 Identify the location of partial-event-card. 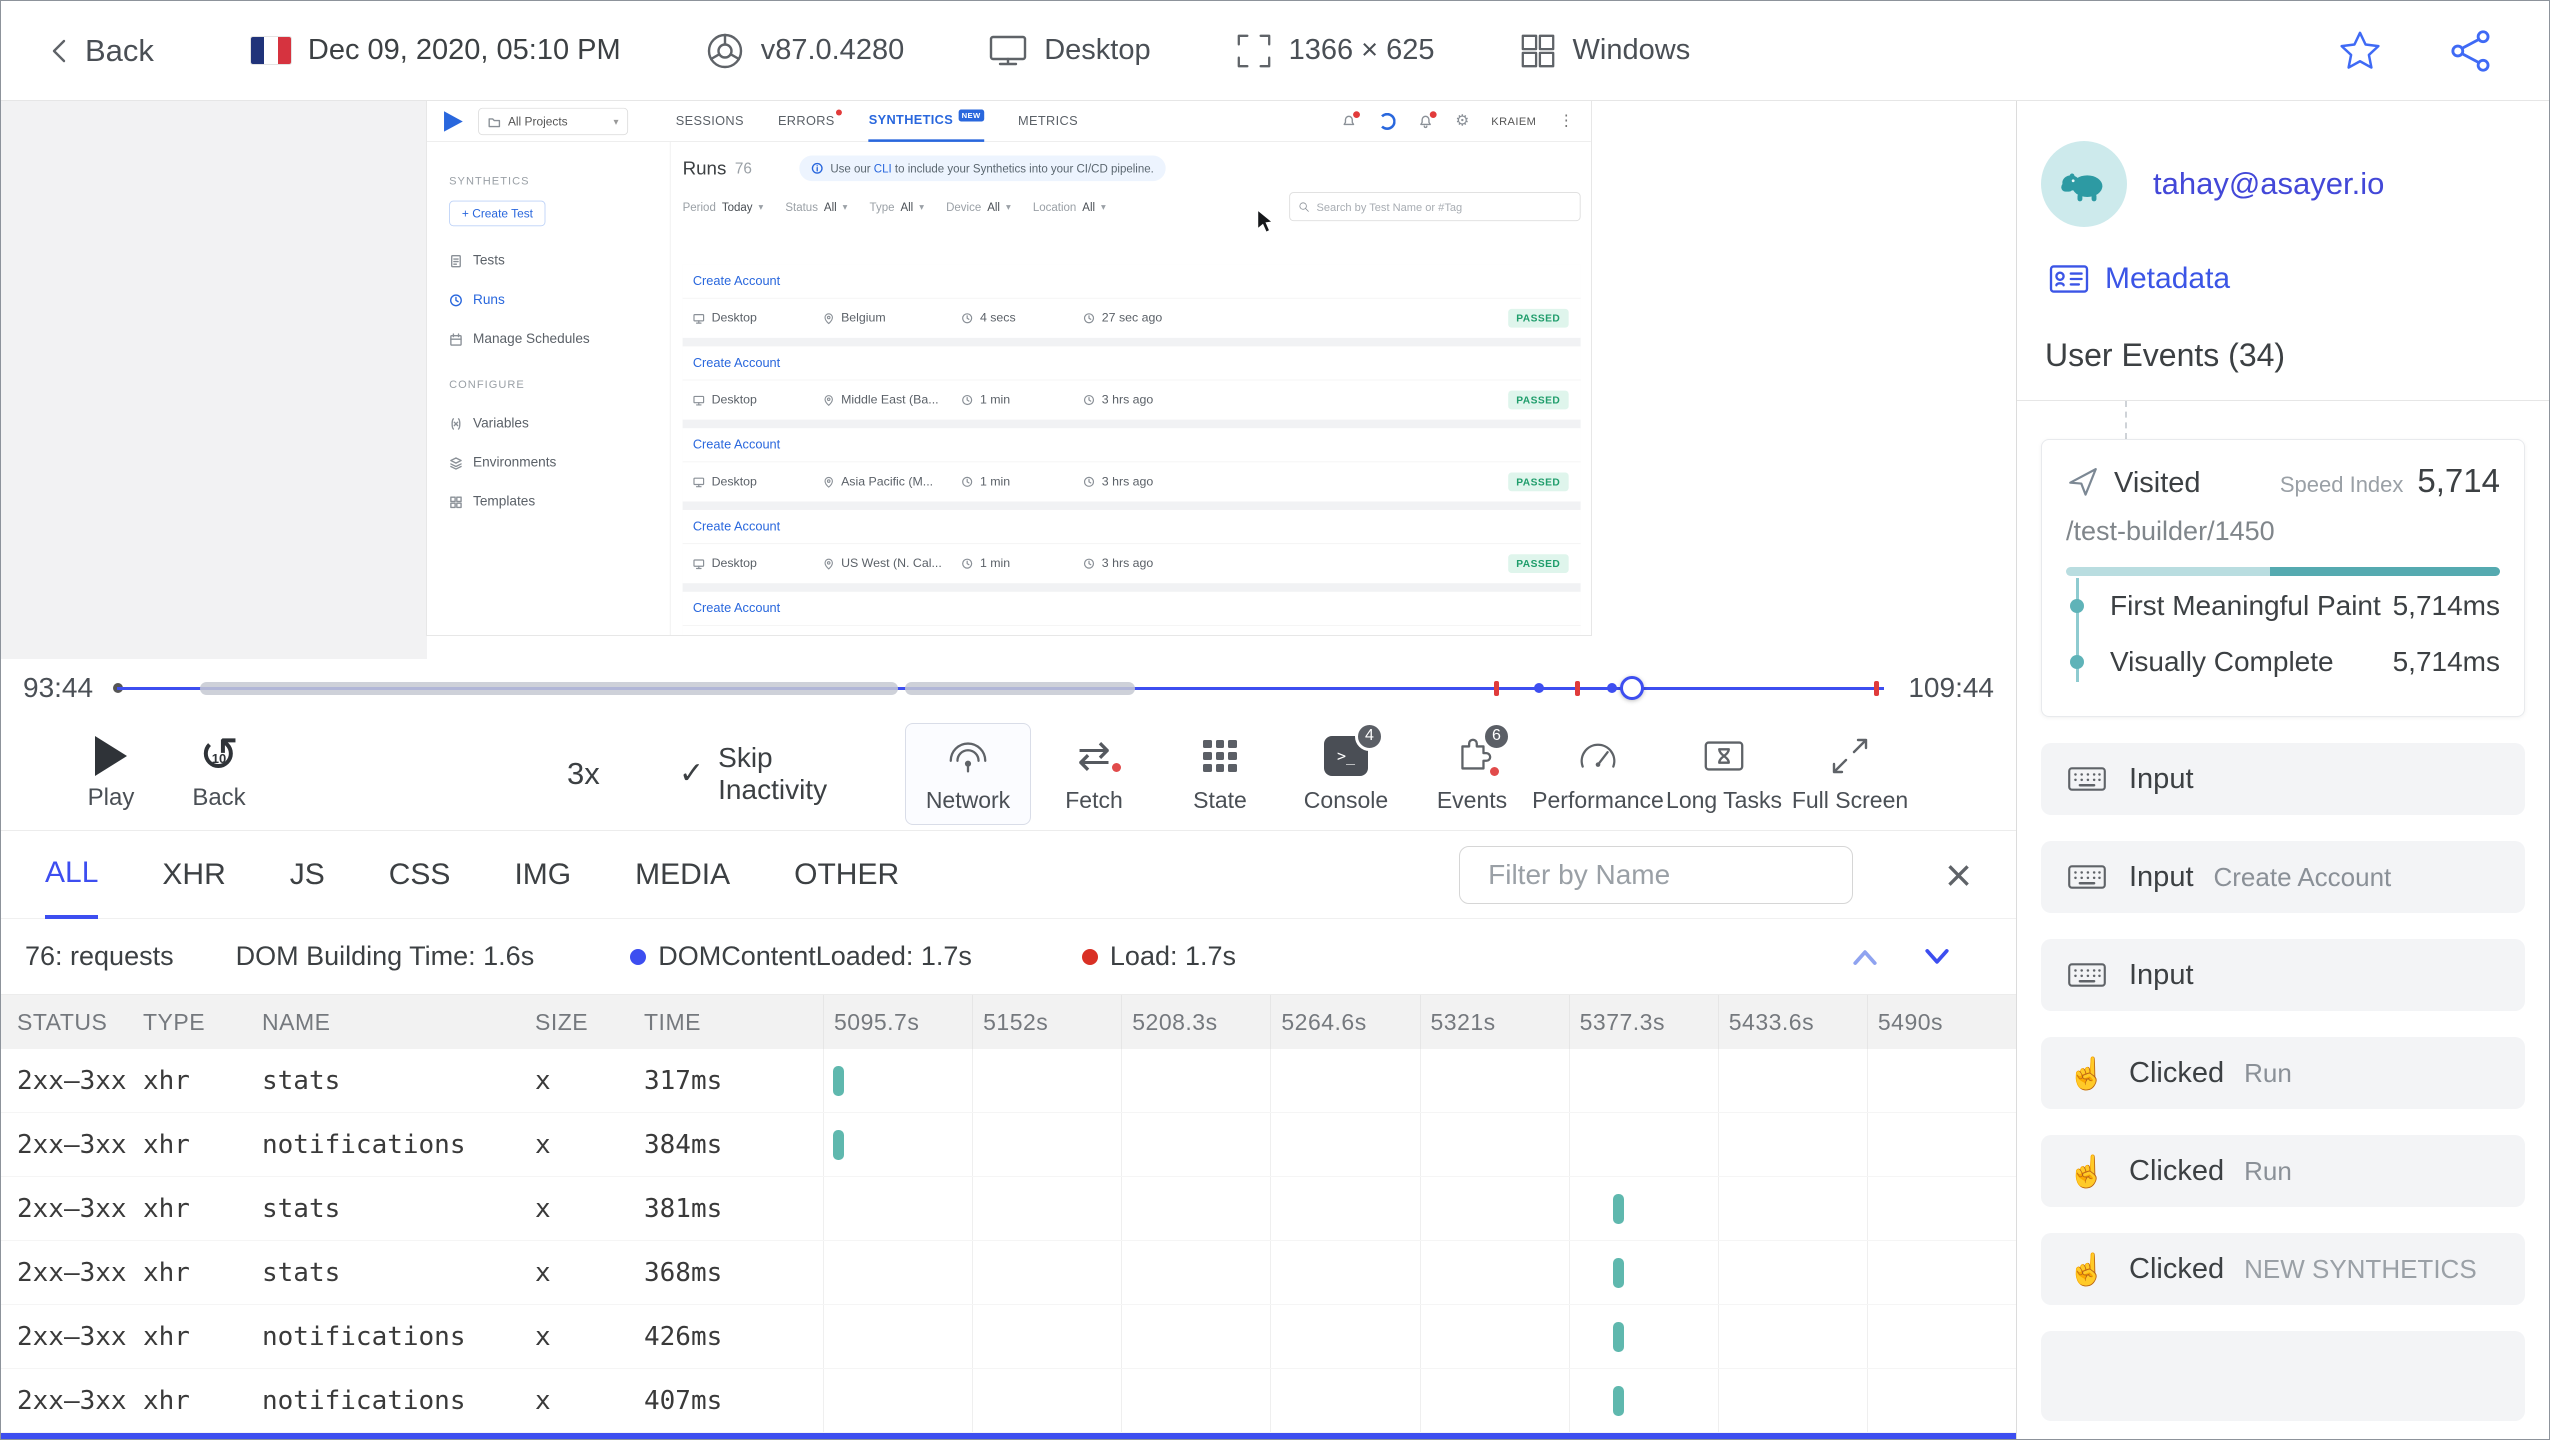
(2283, 1376).